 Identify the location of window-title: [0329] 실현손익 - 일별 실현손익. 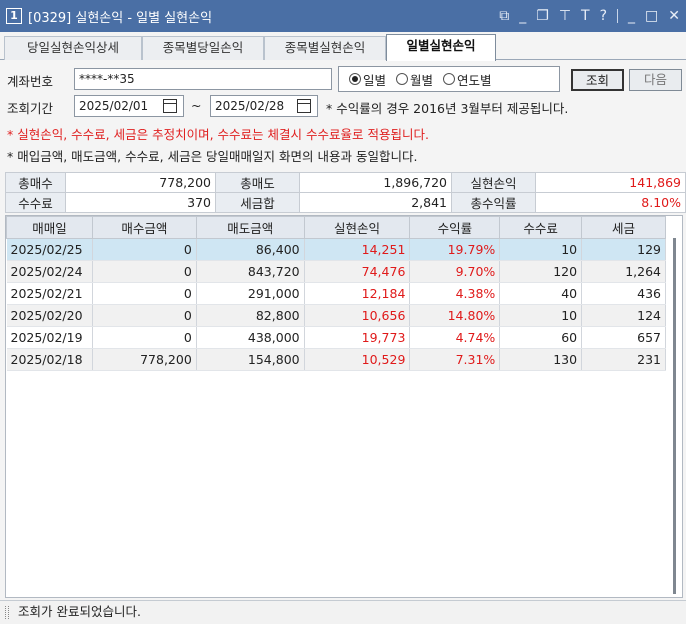
(120, 18).